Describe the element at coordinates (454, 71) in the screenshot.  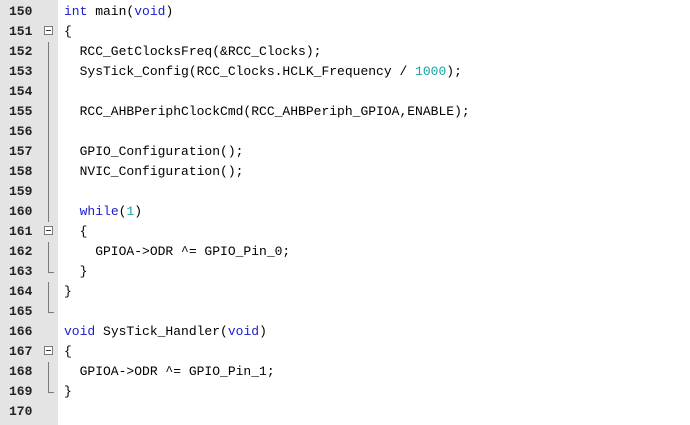
I see `code-token: );` at that location.